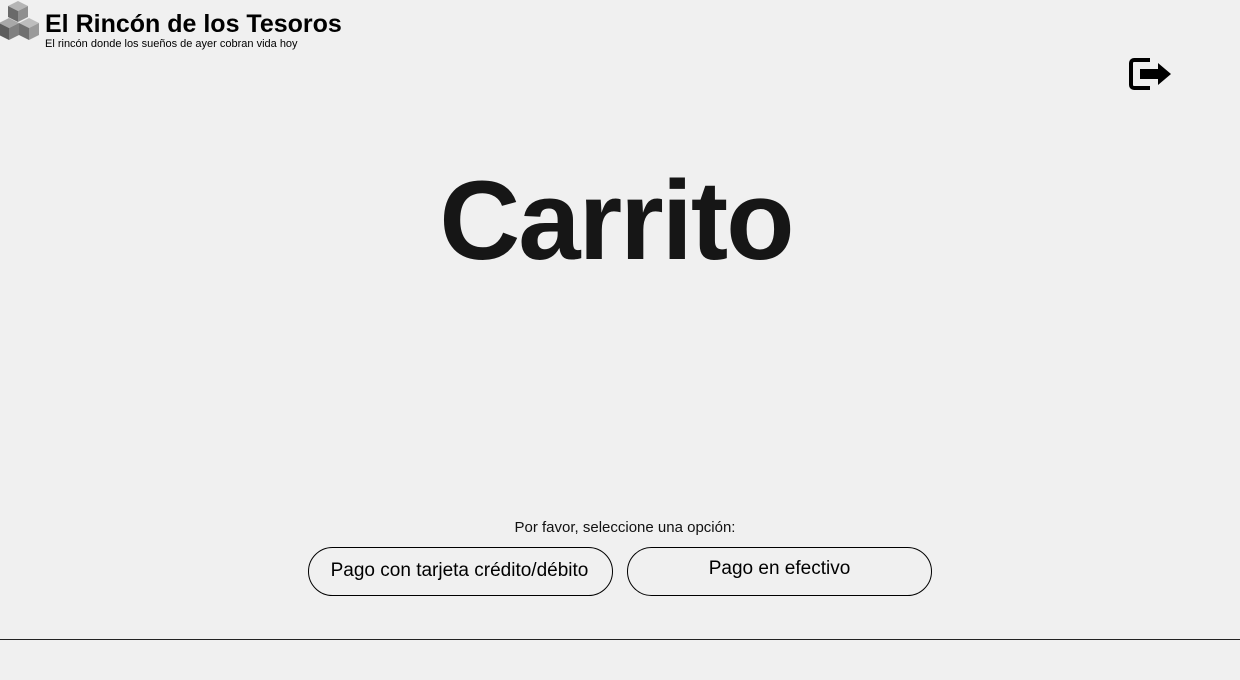 The height and width of the screenshot is (680, 1240). What do you see at coordinates (620, 639) in the screenshot?
I see `footer-divider` at bounding box center [620, 639].